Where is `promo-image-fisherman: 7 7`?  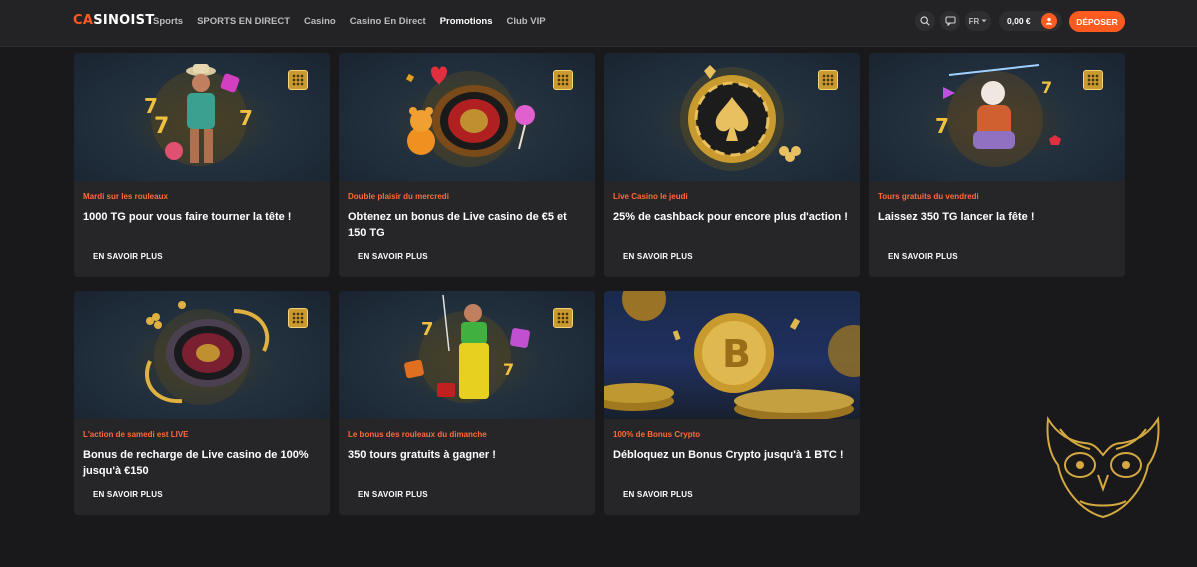
promo-image-fisherman: 7 7 is located at coordinates (467, 355).